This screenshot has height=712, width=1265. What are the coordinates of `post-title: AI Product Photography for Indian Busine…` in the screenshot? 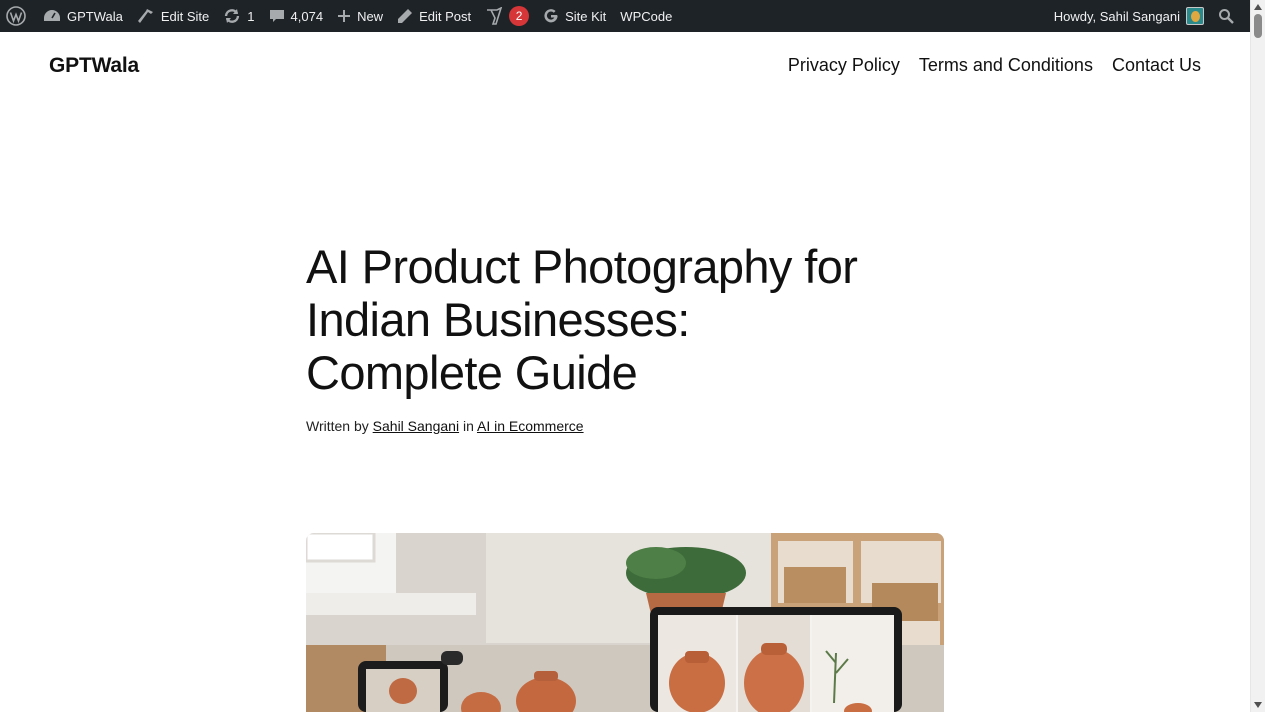 It's located at (582, 319).